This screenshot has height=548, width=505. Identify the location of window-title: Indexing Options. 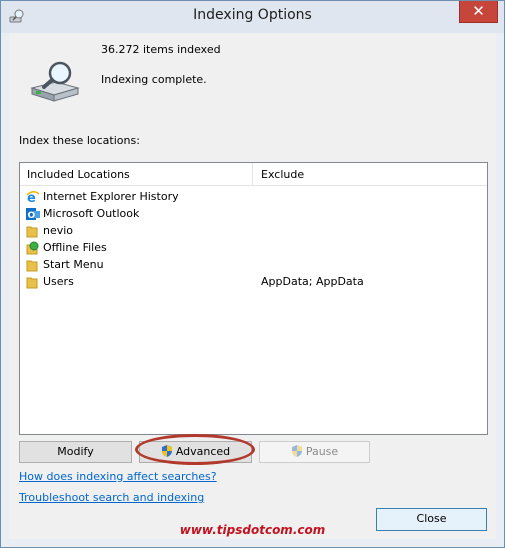
(252, 15).